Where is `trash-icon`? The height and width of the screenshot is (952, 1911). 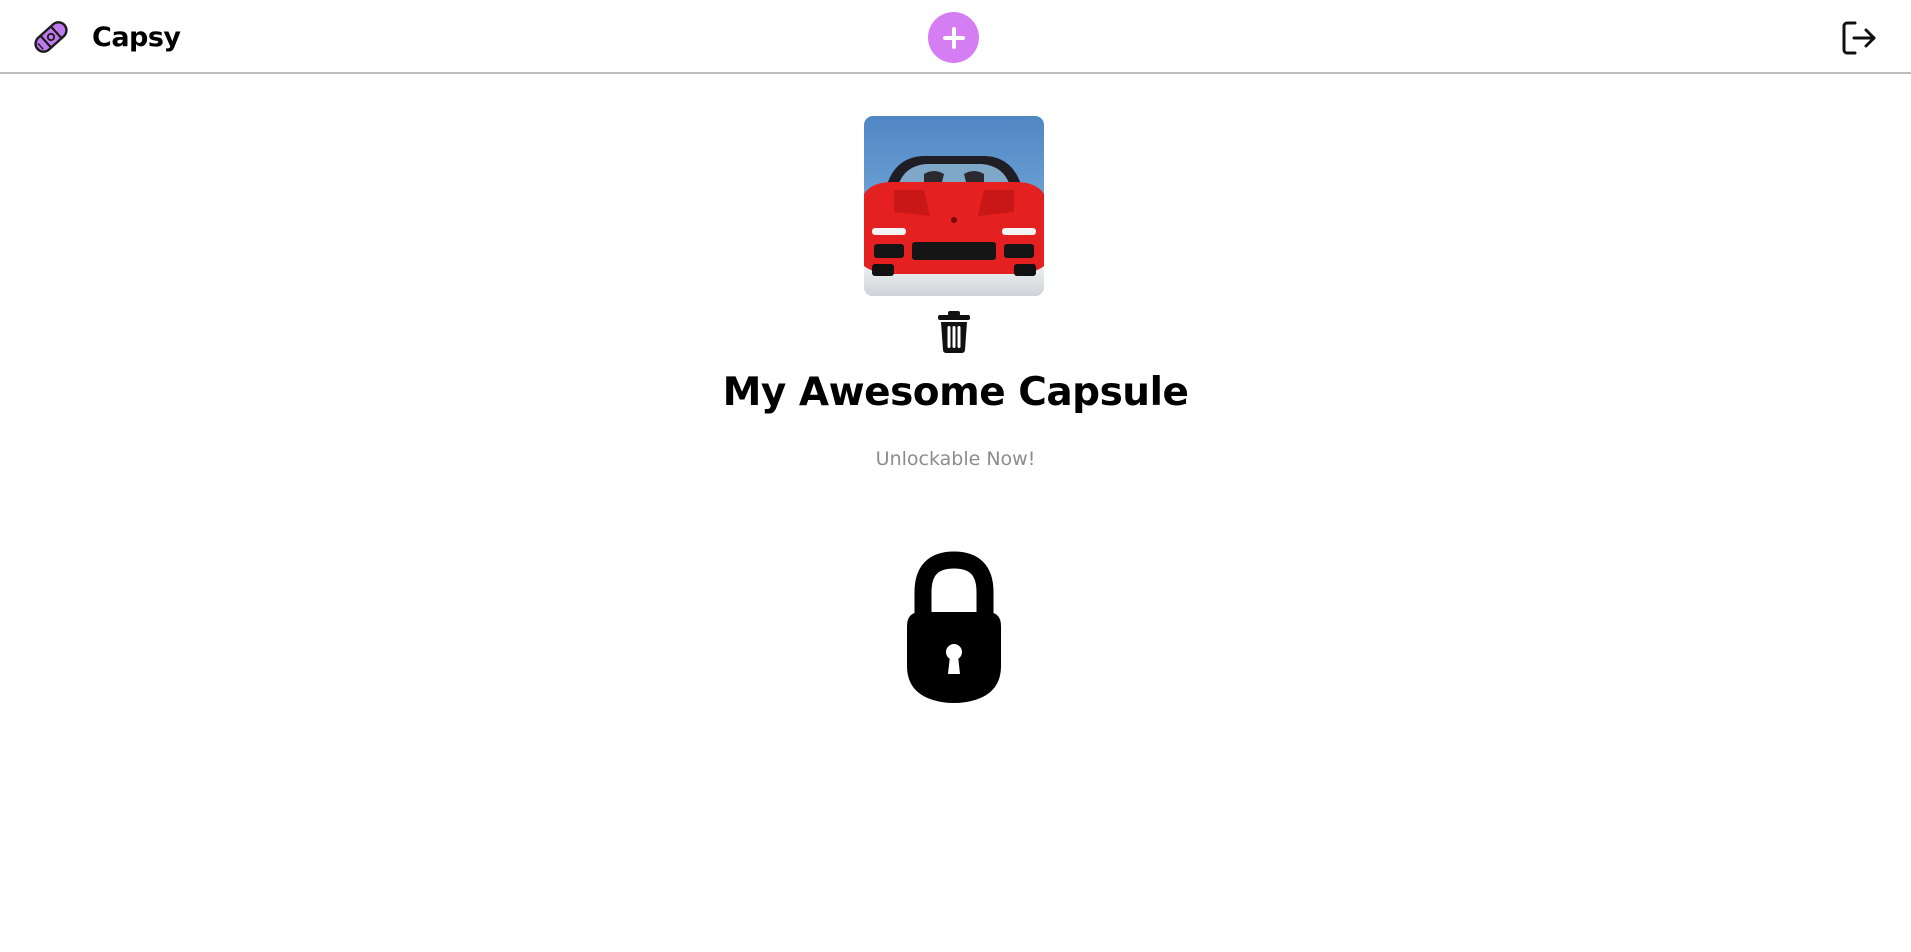
trash-icon is located at coordinates (954, 332).